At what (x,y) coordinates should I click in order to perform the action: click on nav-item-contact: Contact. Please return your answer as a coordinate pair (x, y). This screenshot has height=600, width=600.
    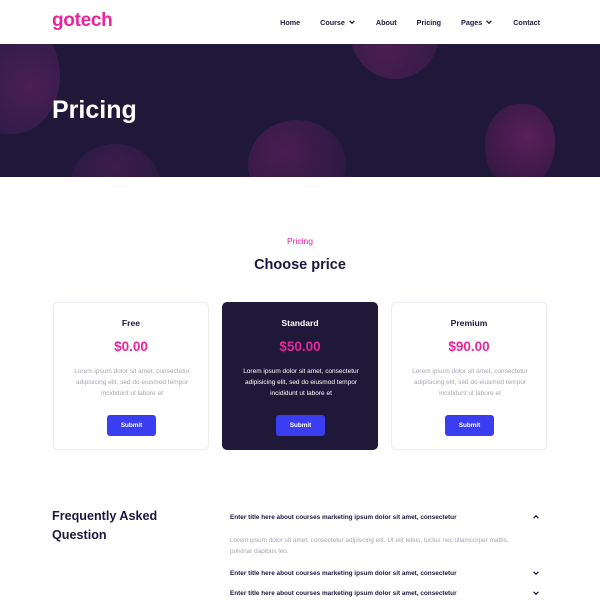
    Looking at the image, I should click on (526, 22).